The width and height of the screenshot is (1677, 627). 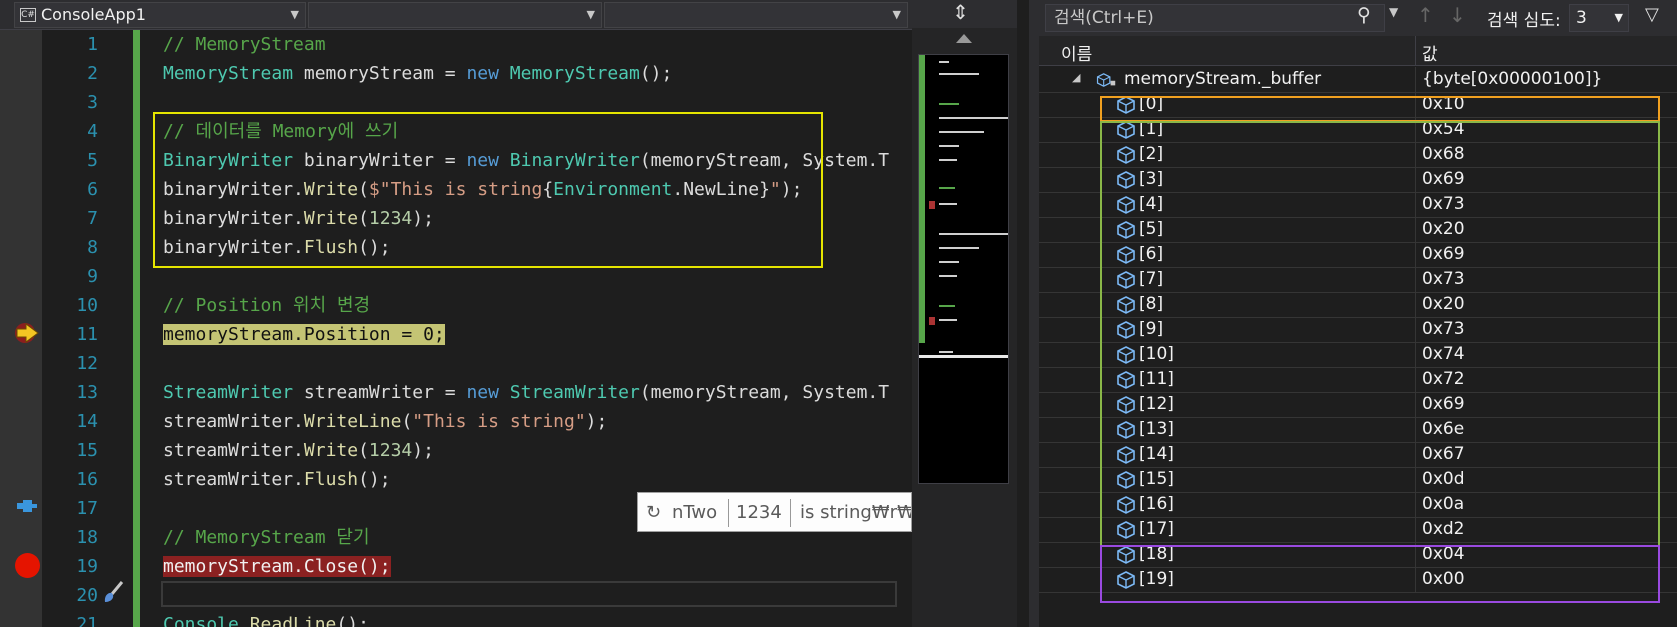 I want to click on code-token: Console, so click(x=201, y=620).